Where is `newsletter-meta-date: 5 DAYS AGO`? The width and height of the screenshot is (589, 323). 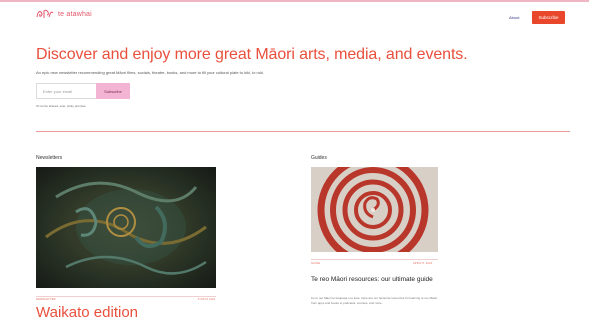 newsletter-meta-date: 5 DAYS AGO is located at coordinates (207, 299).